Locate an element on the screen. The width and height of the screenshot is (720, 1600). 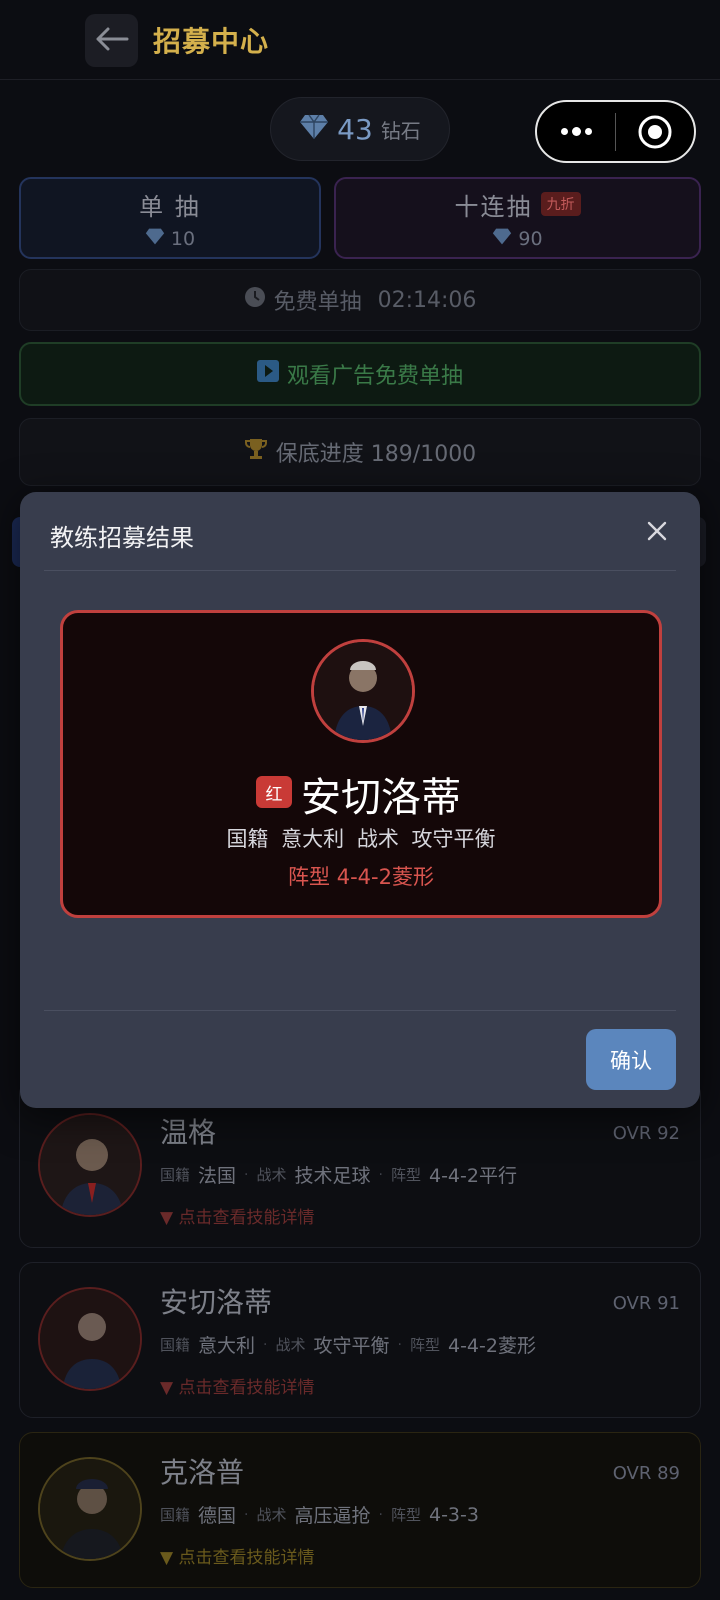
page-title: 招募中心 is located at coordinates (211, 41).